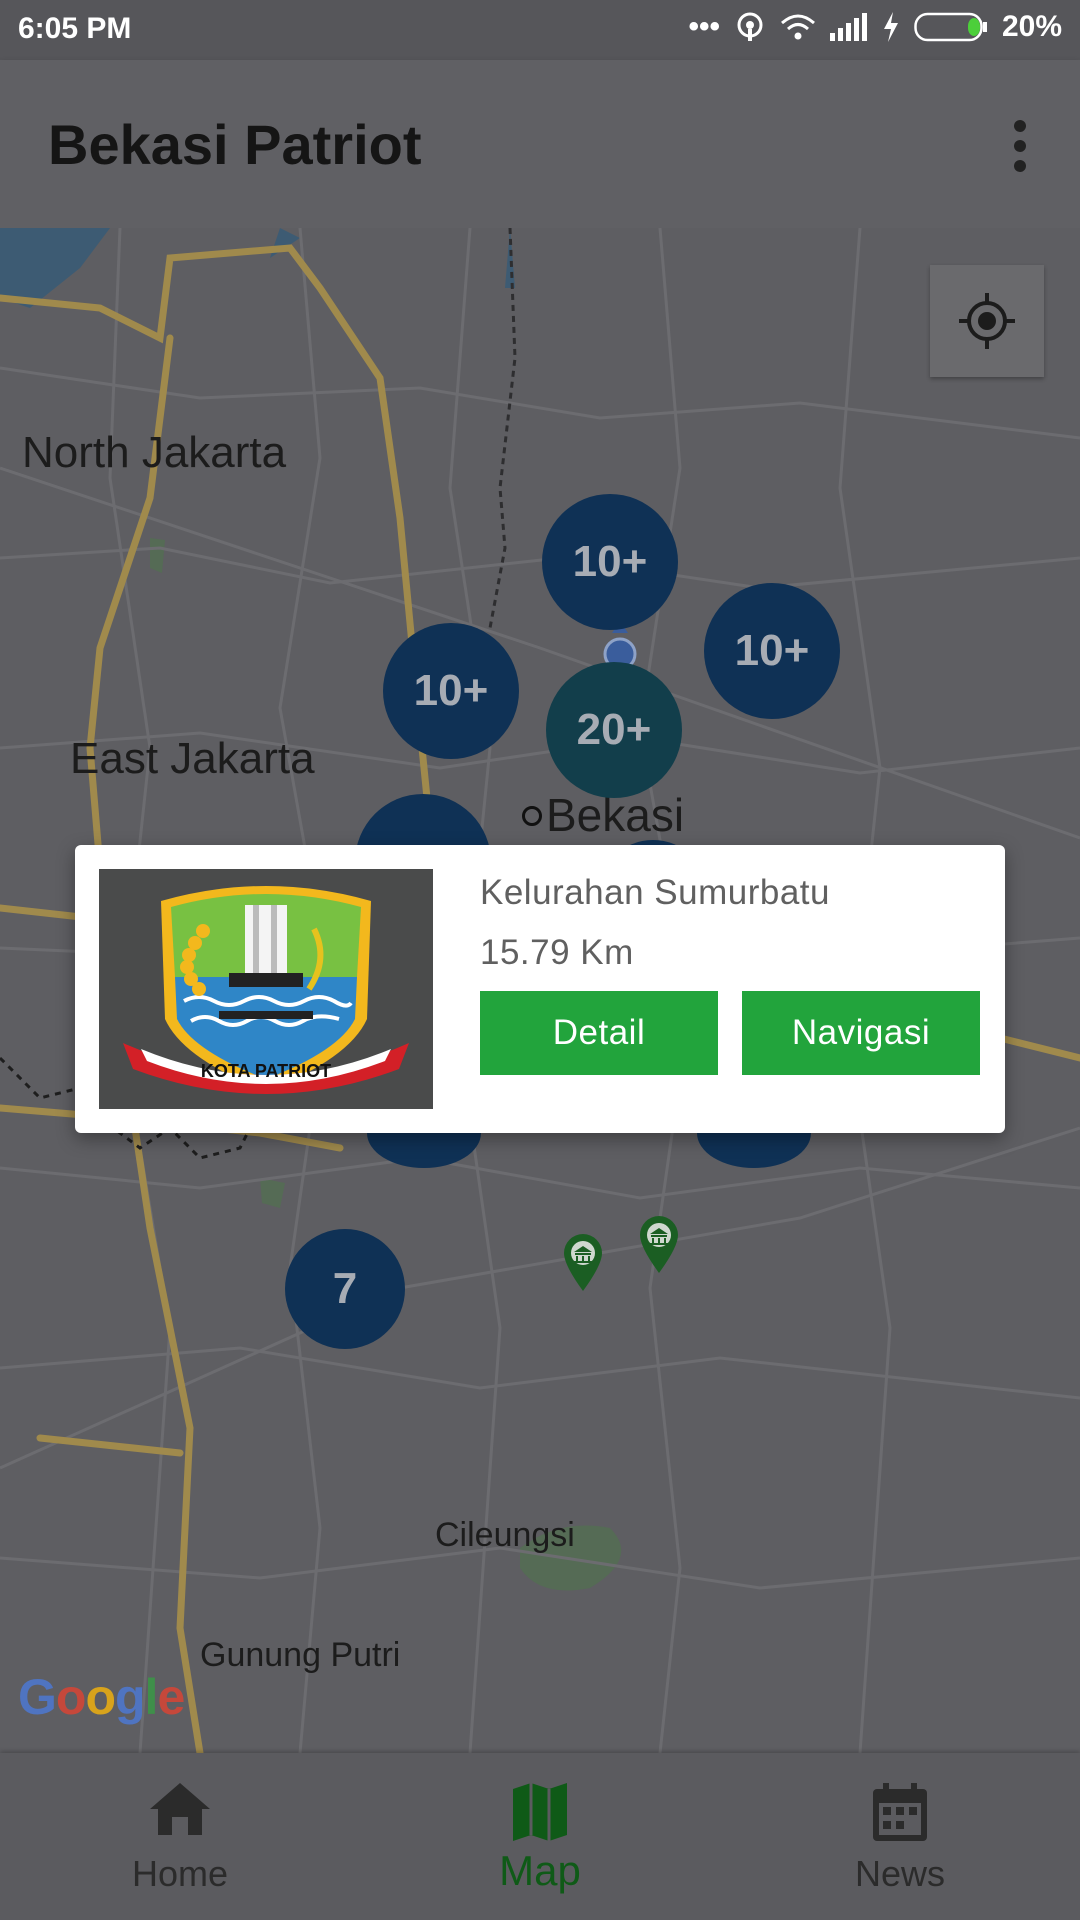 This screenshot has width=1080, height=1920. What do you see at coordinates (540, 1870) in the screenshot?
I see `nav-label-map: Map` at bounding box center [540, 1870].